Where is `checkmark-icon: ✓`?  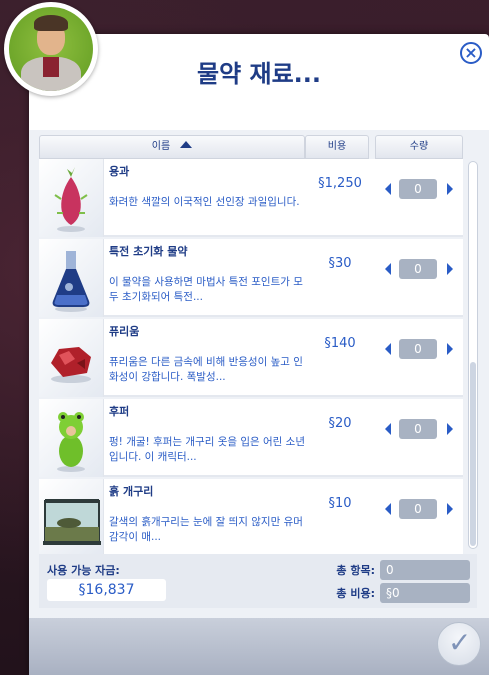 checkmark-icon: ✓ is located at coordinates (460, 642).